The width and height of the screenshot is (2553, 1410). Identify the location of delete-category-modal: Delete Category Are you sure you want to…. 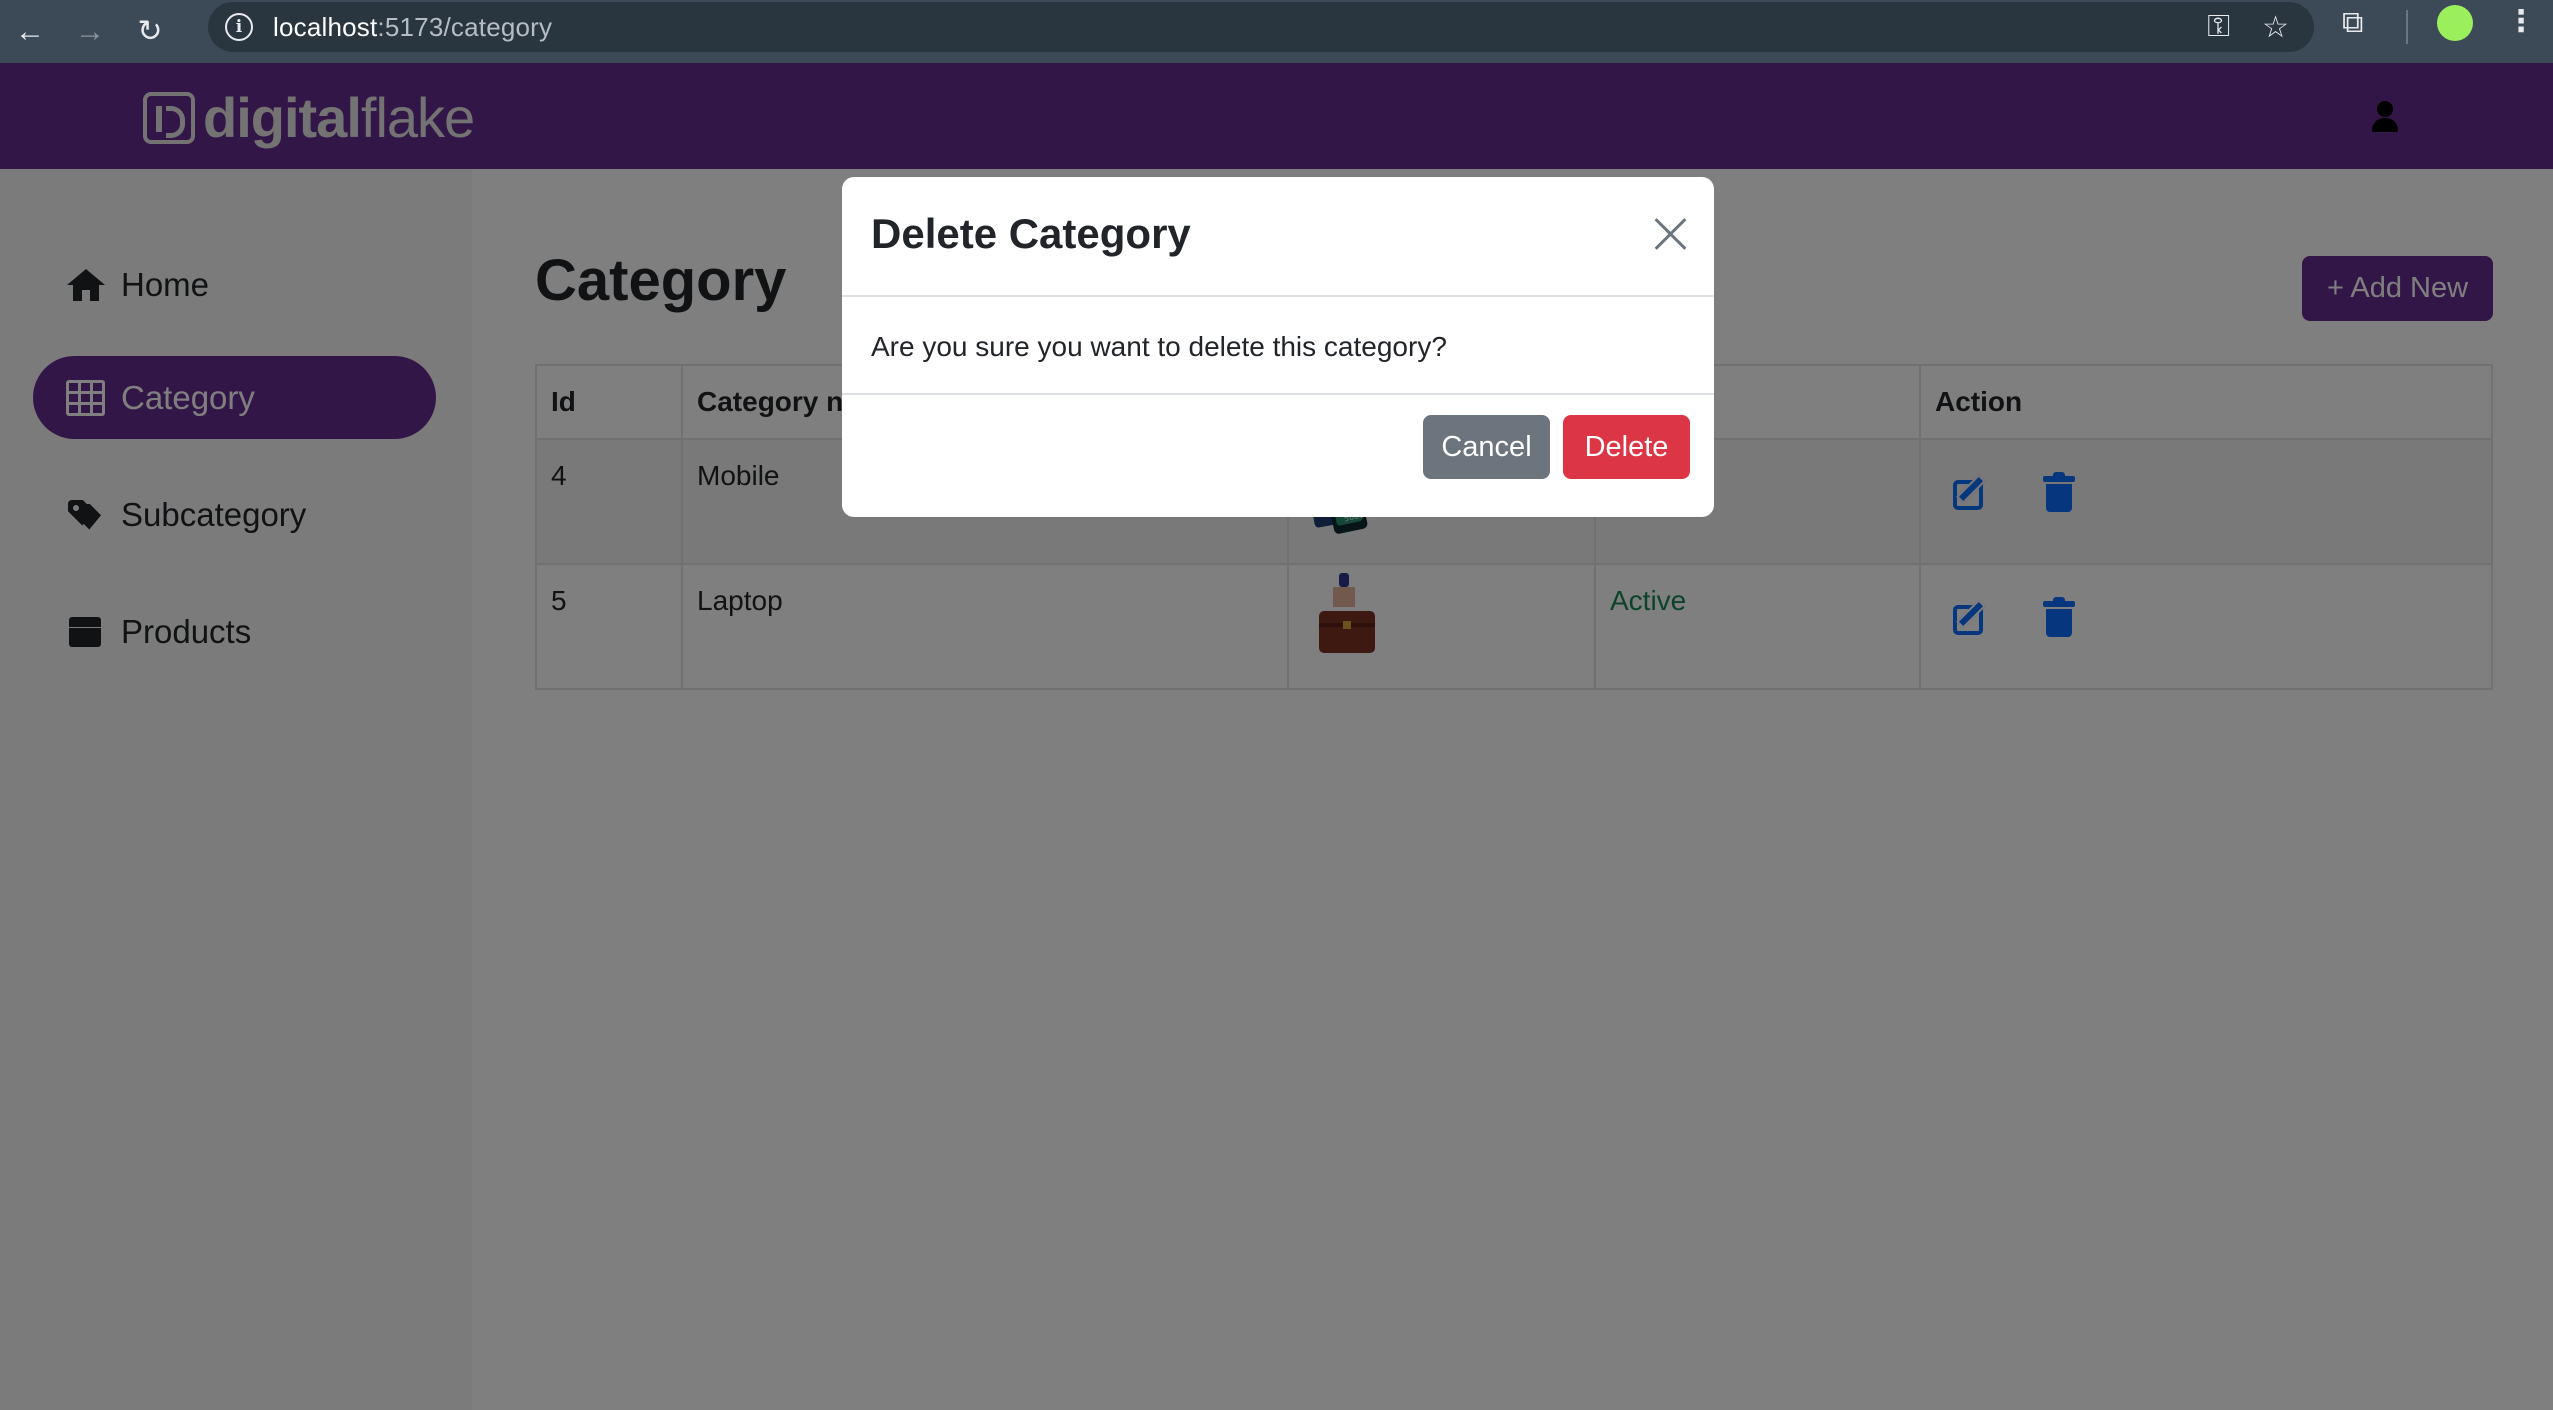
(1278, 347).